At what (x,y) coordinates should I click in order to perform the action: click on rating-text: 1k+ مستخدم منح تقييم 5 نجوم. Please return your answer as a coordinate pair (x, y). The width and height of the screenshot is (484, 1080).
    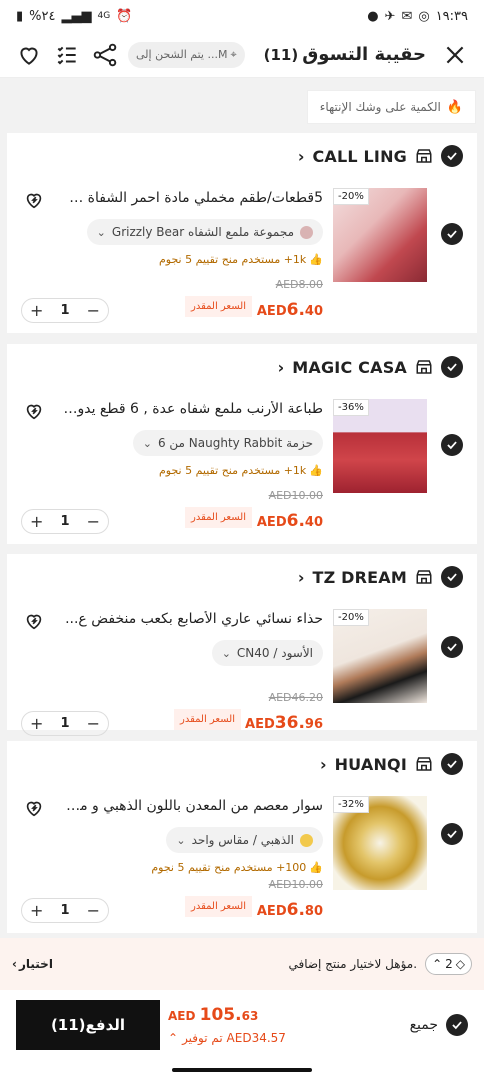
    Looking at the image, I should click on (232, 470).